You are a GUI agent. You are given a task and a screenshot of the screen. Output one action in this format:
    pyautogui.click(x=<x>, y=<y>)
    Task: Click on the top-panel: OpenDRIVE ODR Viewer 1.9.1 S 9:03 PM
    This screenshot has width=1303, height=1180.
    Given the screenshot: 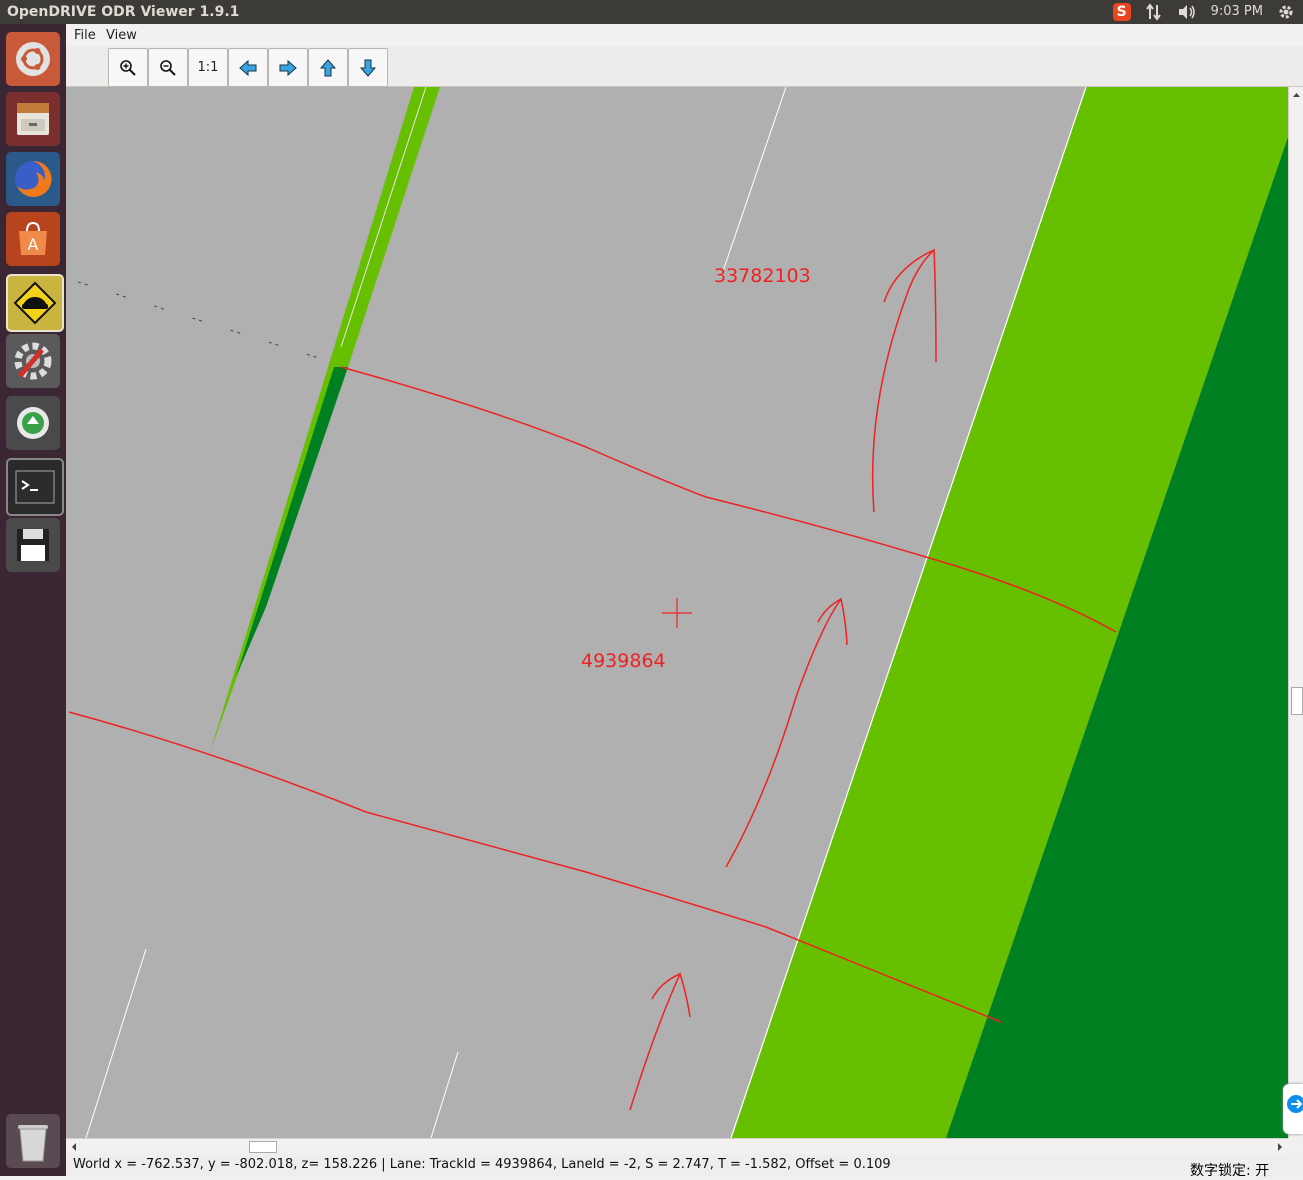 What is the action you would take?
    pyautogui.click(x=651, y=12)
    